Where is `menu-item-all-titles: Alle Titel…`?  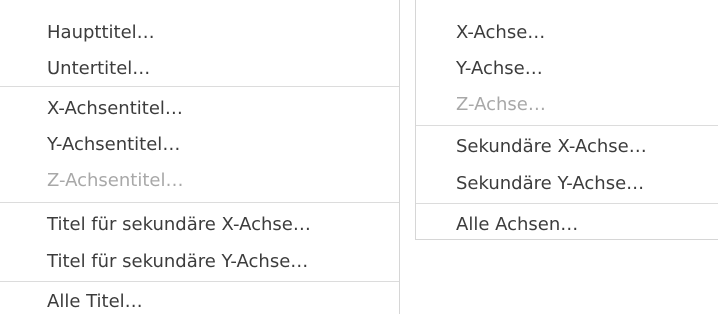 menu-item-all-titles: Alle Titel… is located at coordinates (199, 298).